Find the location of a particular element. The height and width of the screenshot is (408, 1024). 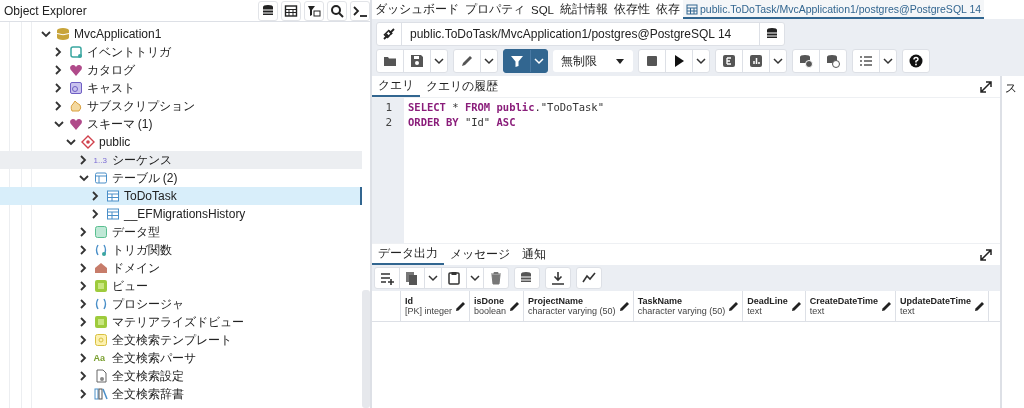

tab: 依存 is located at coordinates (668, 9).